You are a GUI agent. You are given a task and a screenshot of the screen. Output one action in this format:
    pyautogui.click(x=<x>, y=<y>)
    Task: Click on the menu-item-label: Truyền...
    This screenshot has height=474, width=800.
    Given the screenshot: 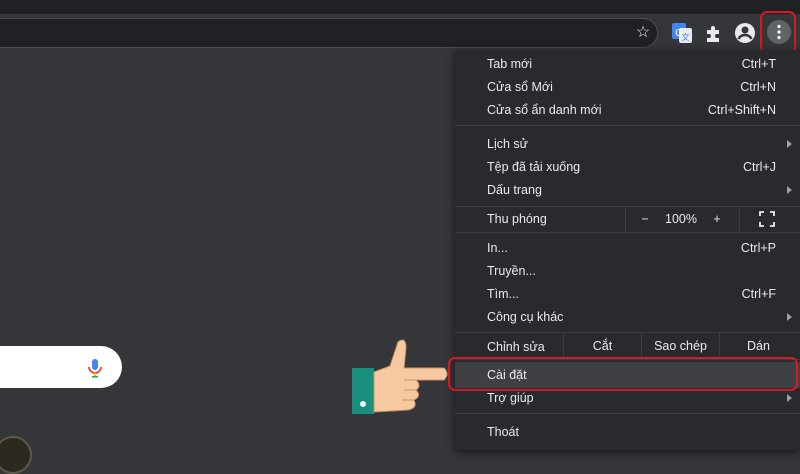 What is the action you would take?
    pyautogui.click(x=511, y=271)
    